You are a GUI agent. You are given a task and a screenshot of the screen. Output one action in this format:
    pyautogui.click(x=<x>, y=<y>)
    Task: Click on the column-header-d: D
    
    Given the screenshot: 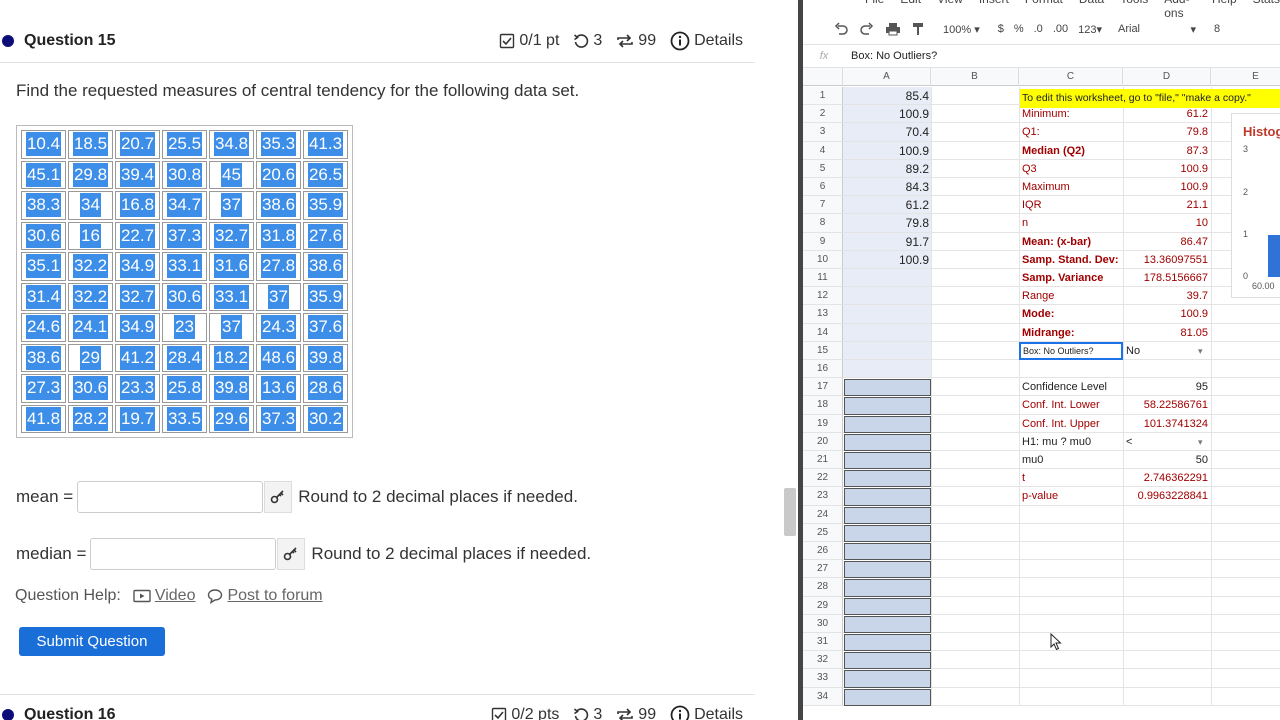 What is the action you would take?
    pyautogui.click(x=1167, y=77)
    